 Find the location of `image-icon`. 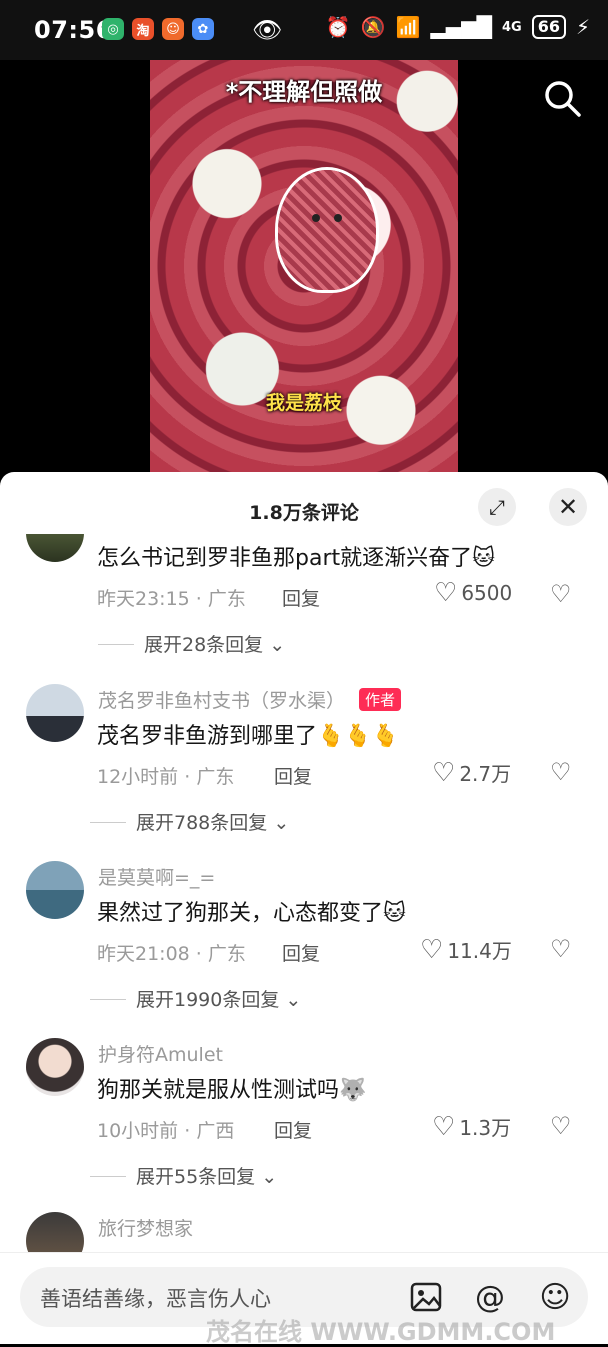

image-icon is located at coordinates (426, 1297).